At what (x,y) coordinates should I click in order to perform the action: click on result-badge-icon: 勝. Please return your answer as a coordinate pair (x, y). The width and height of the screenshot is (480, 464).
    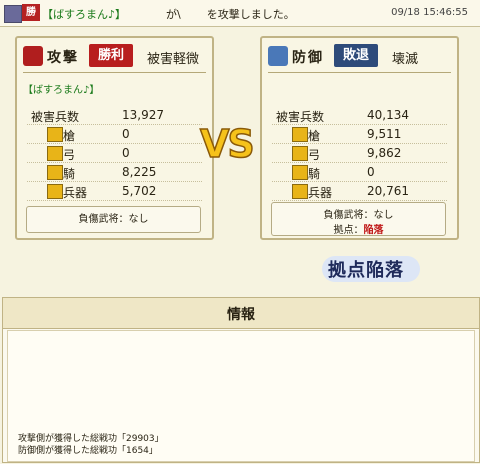
    Looking at the image, I should click on (31, 12).